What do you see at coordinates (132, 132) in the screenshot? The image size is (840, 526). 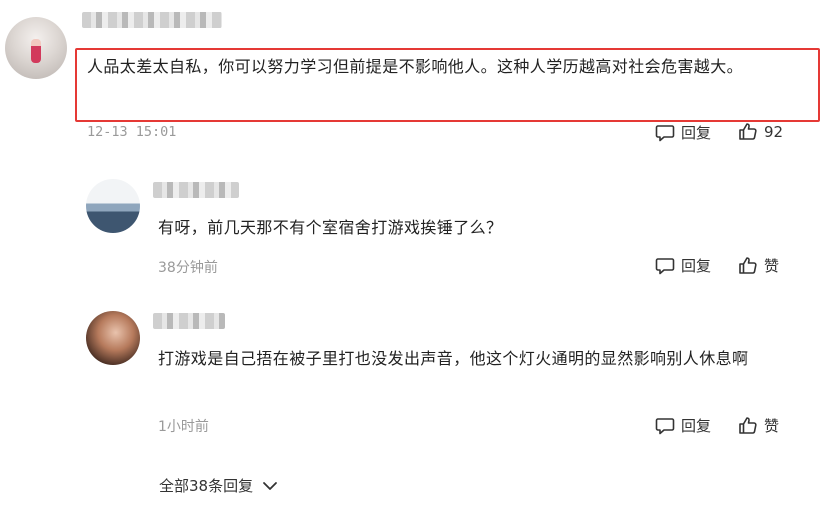 I see `comment-timestamp: 12-13 15:01` at bounding box center [132, 132].